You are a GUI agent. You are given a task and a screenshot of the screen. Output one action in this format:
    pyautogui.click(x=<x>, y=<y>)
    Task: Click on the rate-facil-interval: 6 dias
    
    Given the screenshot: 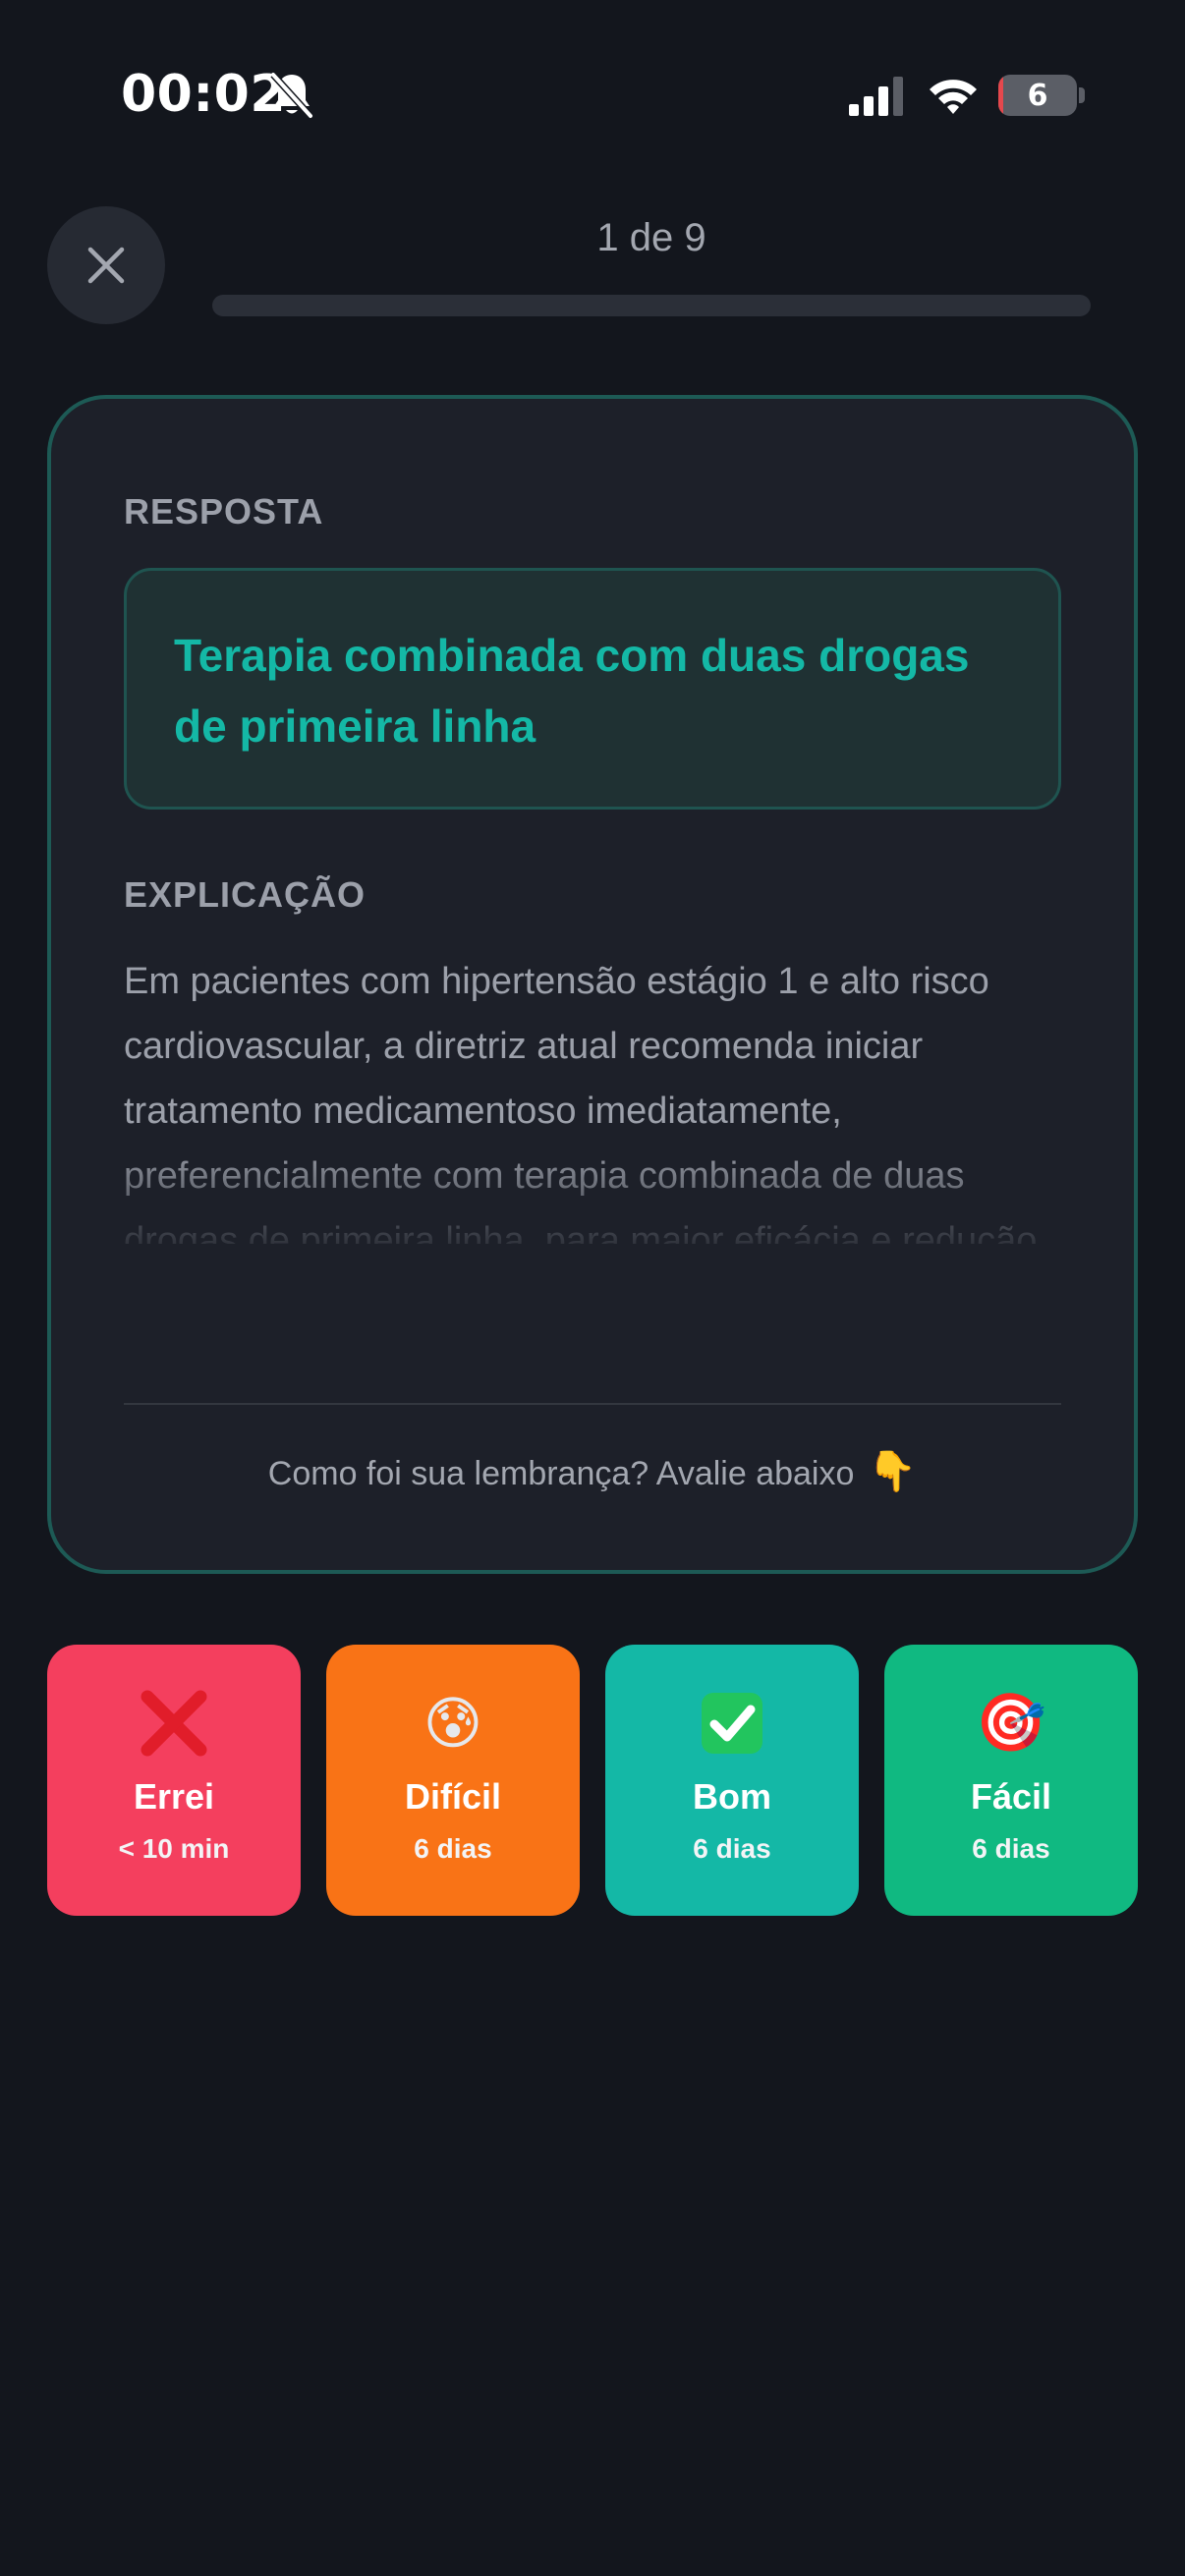 What is the action you would take?
    pyautogui.click(x=1011, y=1848)
    